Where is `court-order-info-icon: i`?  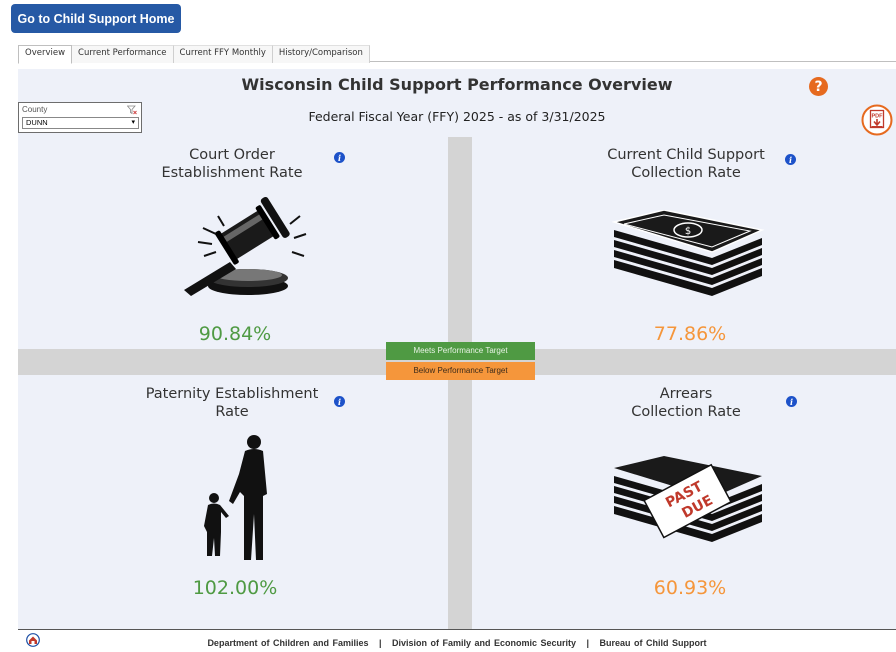
court-order-info-icon: i is located at coordinates (339, 157).